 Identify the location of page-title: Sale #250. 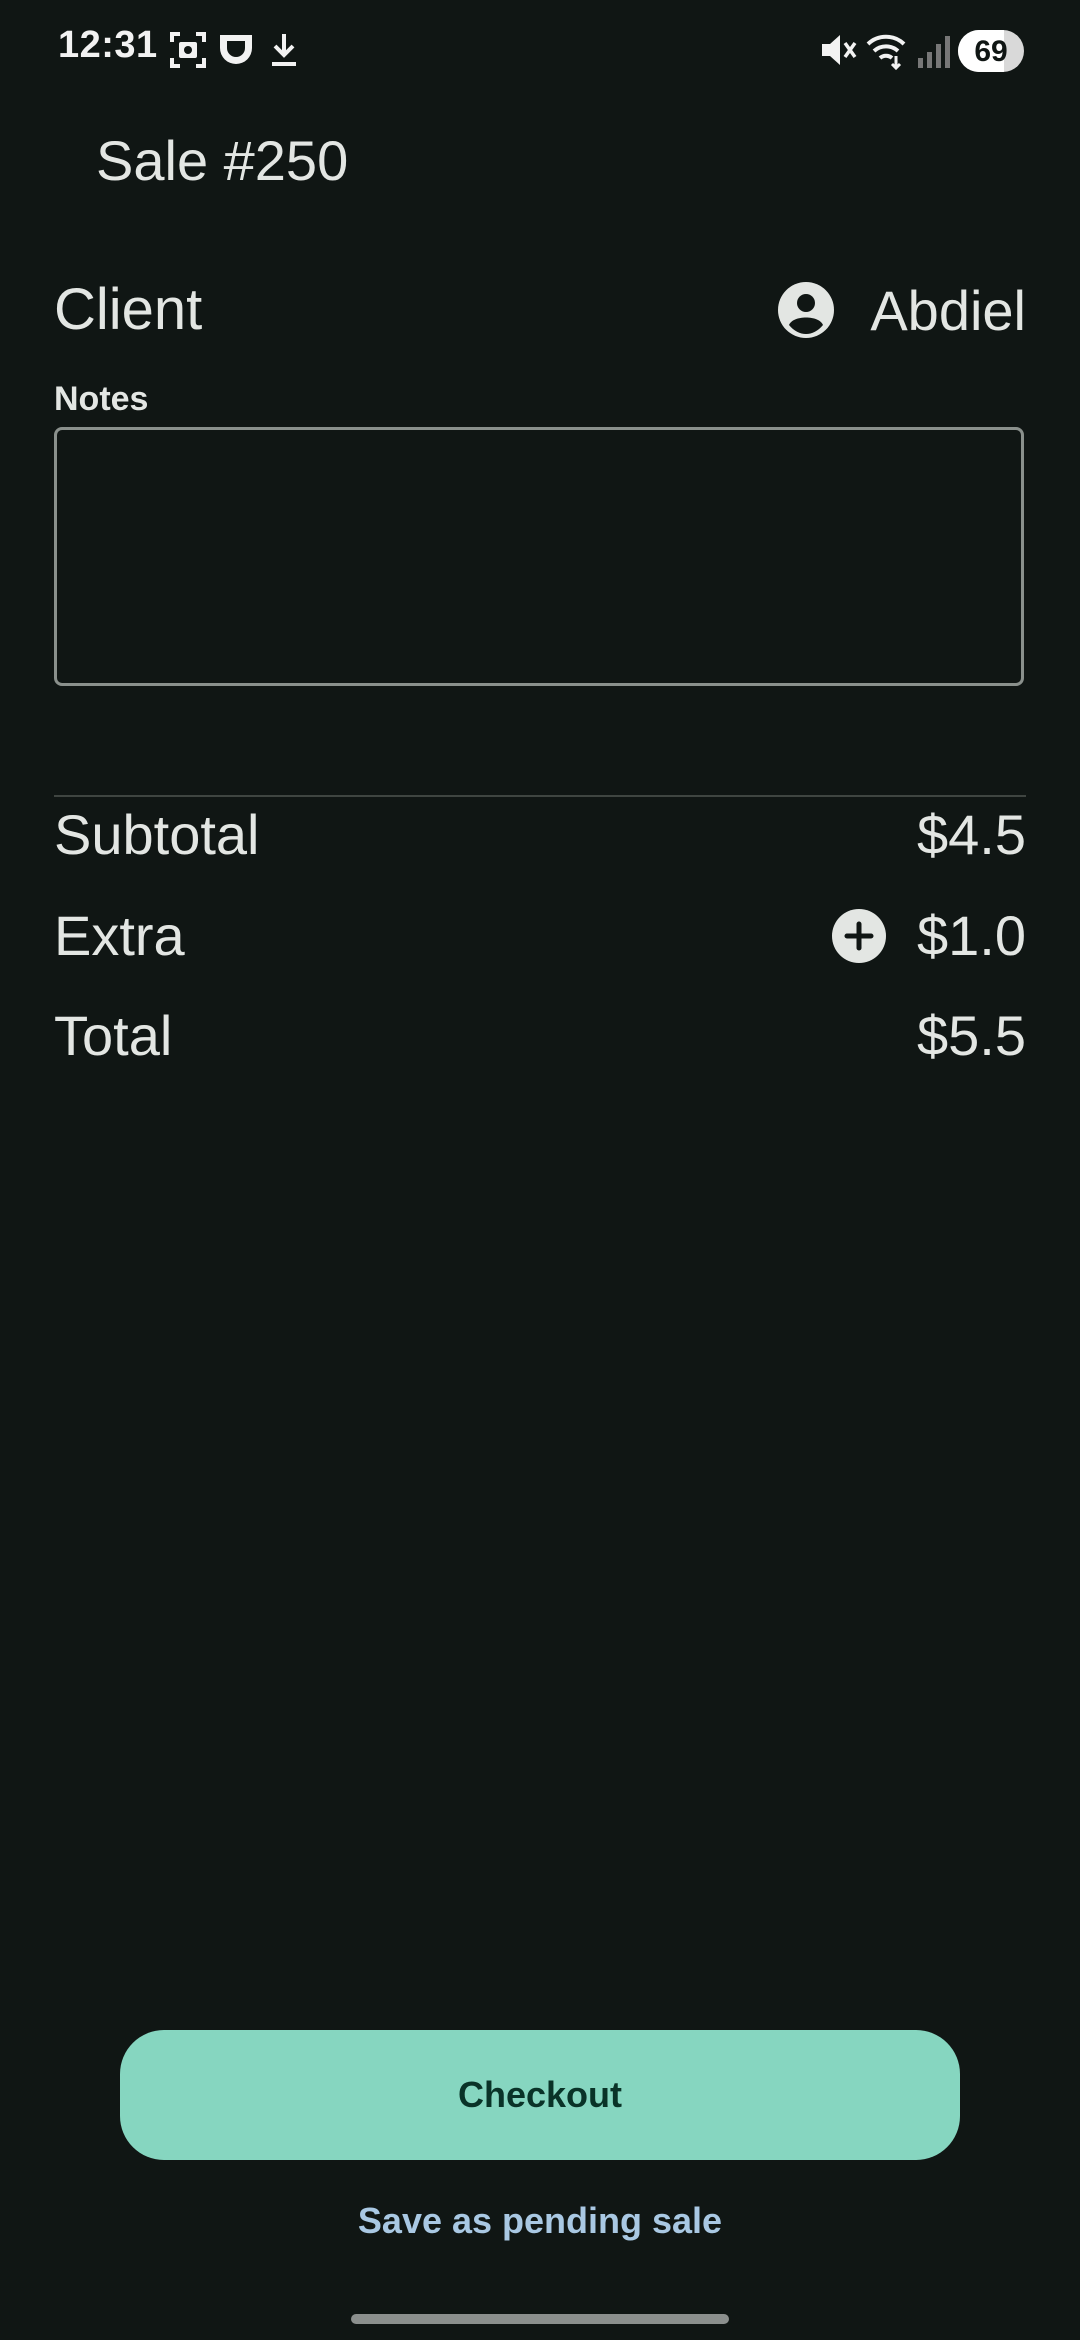
(222, 160).